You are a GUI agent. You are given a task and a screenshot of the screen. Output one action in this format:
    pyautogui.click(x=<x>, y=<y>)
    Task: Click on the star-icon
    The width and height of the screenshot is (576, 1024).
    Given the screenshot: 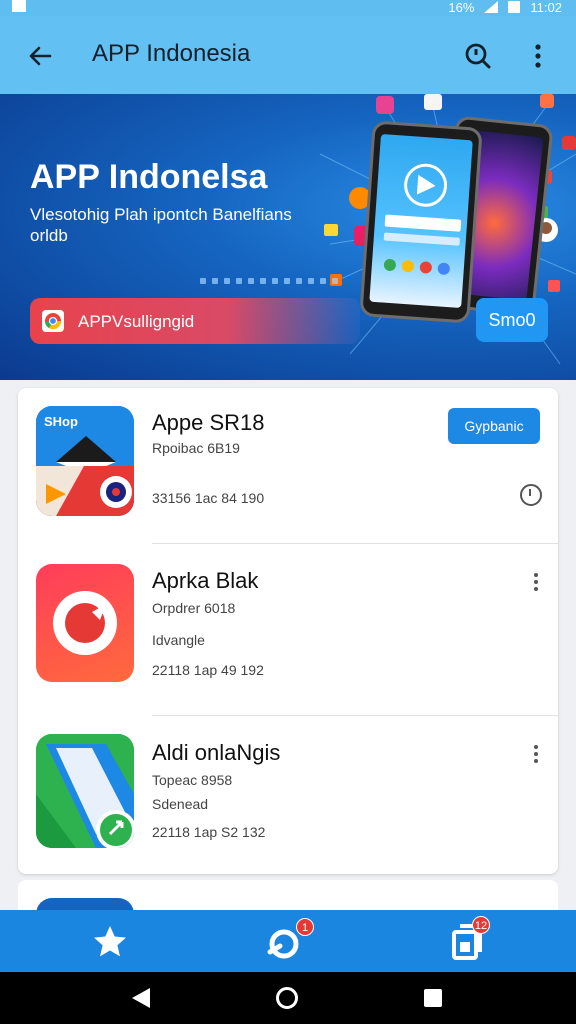 What is the action you would take?
    pyautogui.click(x=110, y=942)
    